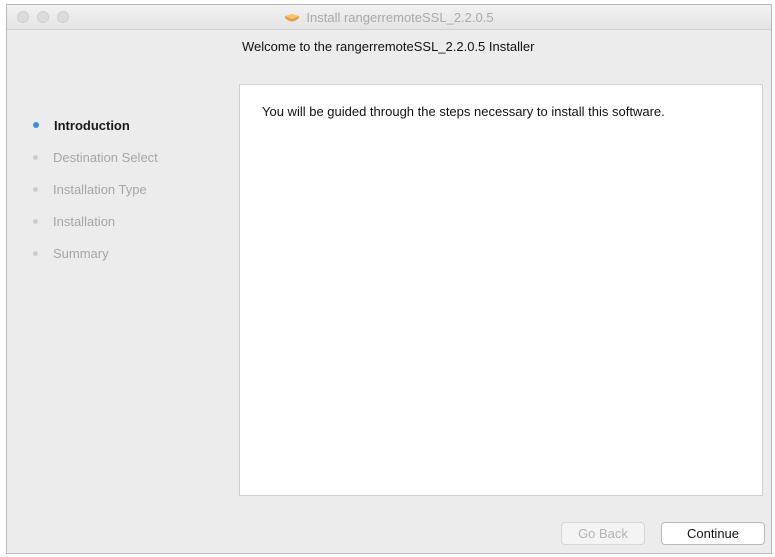 Image resolution: width=775 pixels, height=557 pixels. I want to click on step-introduction: Introduction, so click(127, 125).